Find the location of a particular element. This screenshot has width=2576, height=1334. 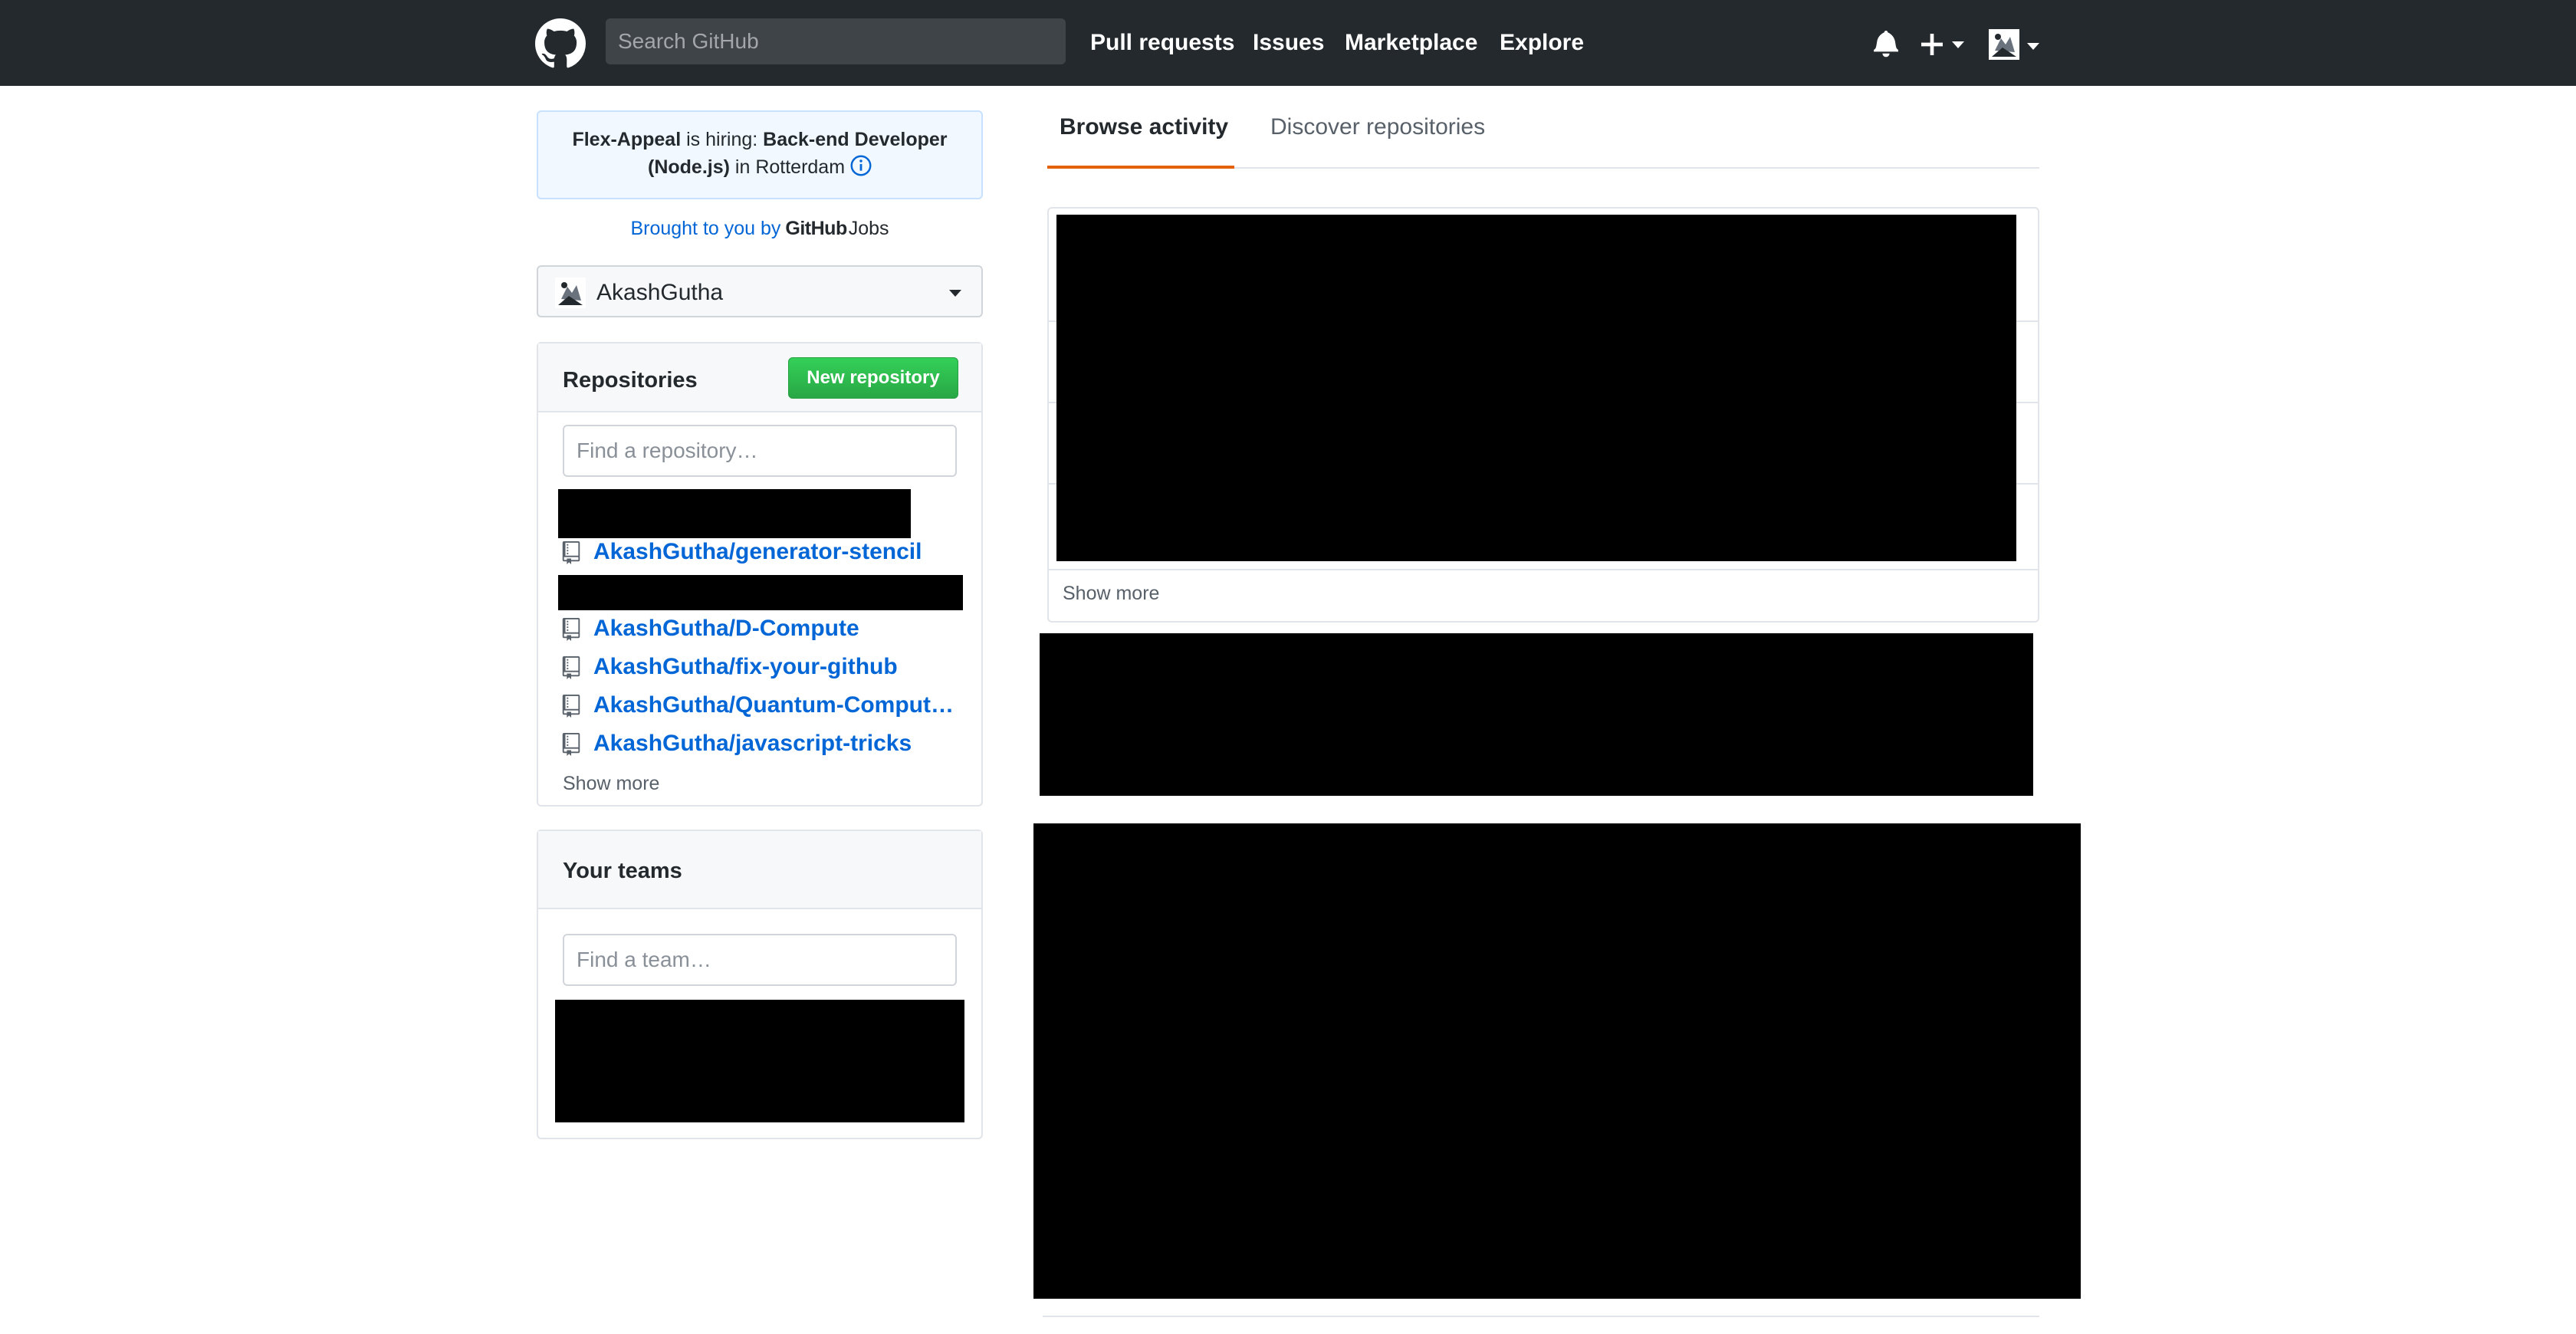

repo-link: AkashGutha/generator-stencil is located at coordinates (777, 552).